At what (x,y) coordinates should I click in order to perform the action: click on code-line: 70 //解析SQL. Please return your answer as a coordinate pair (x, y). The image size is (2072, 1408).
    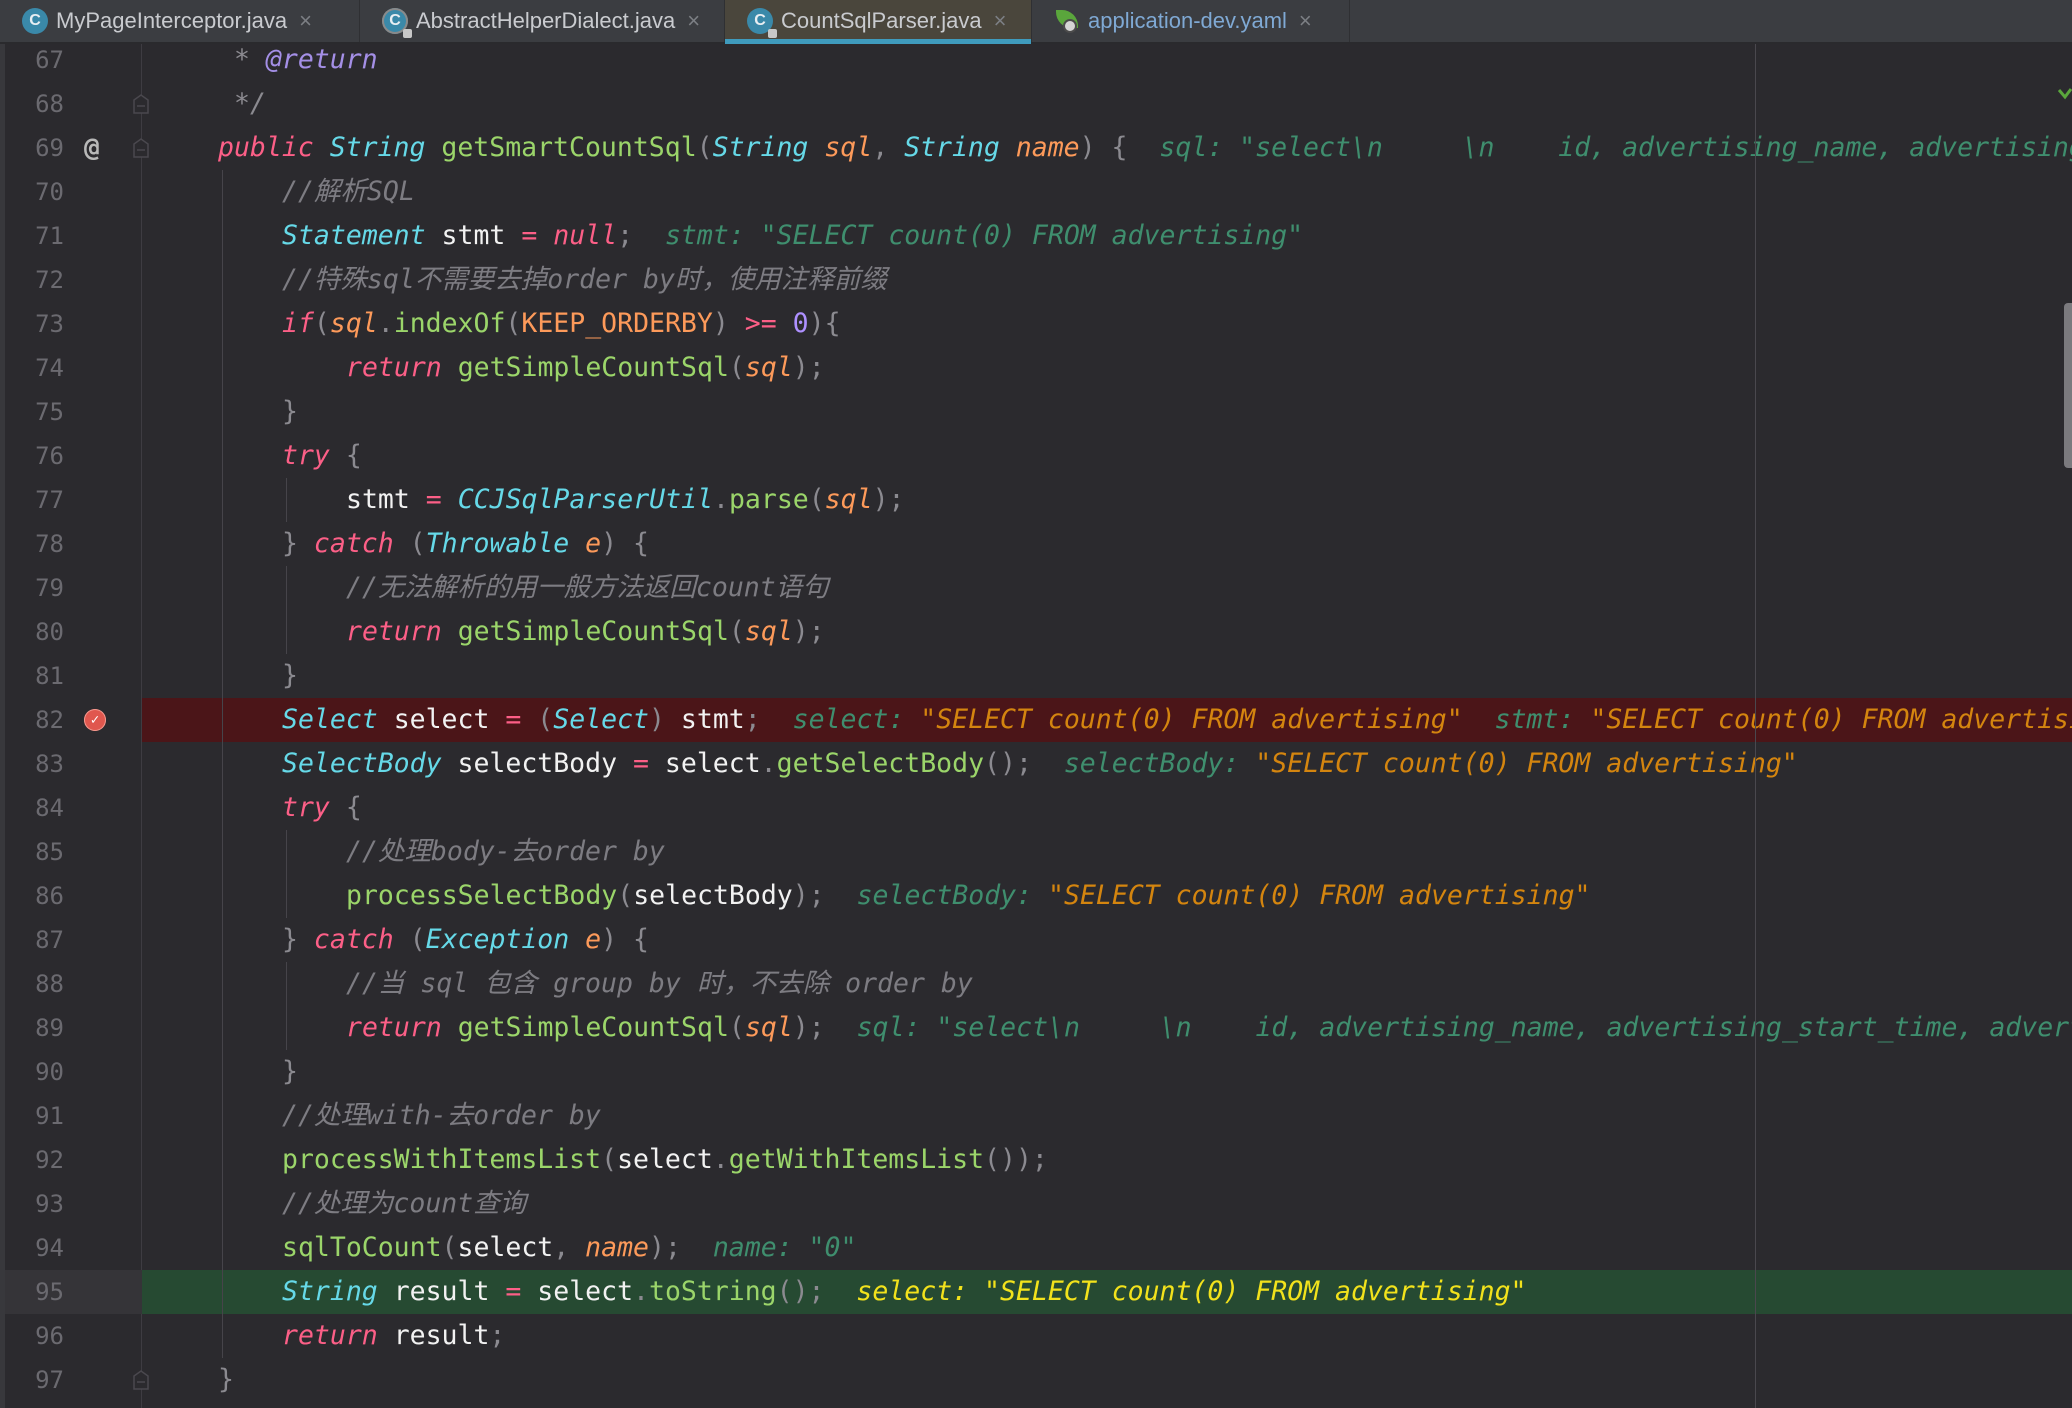
    Looking at the image, I should click on (1036, 192).